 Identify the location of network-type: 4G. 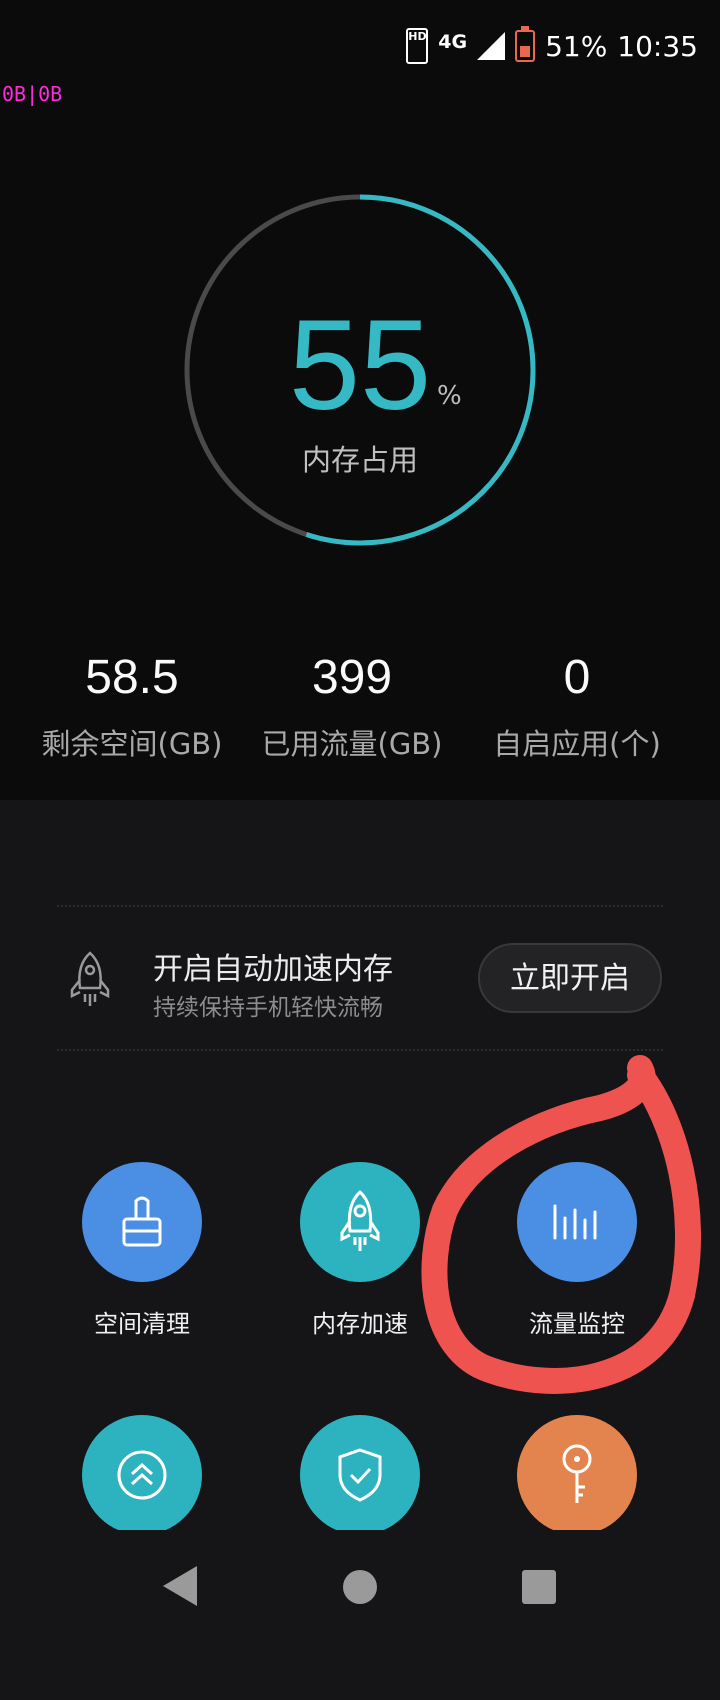
(453, 42).